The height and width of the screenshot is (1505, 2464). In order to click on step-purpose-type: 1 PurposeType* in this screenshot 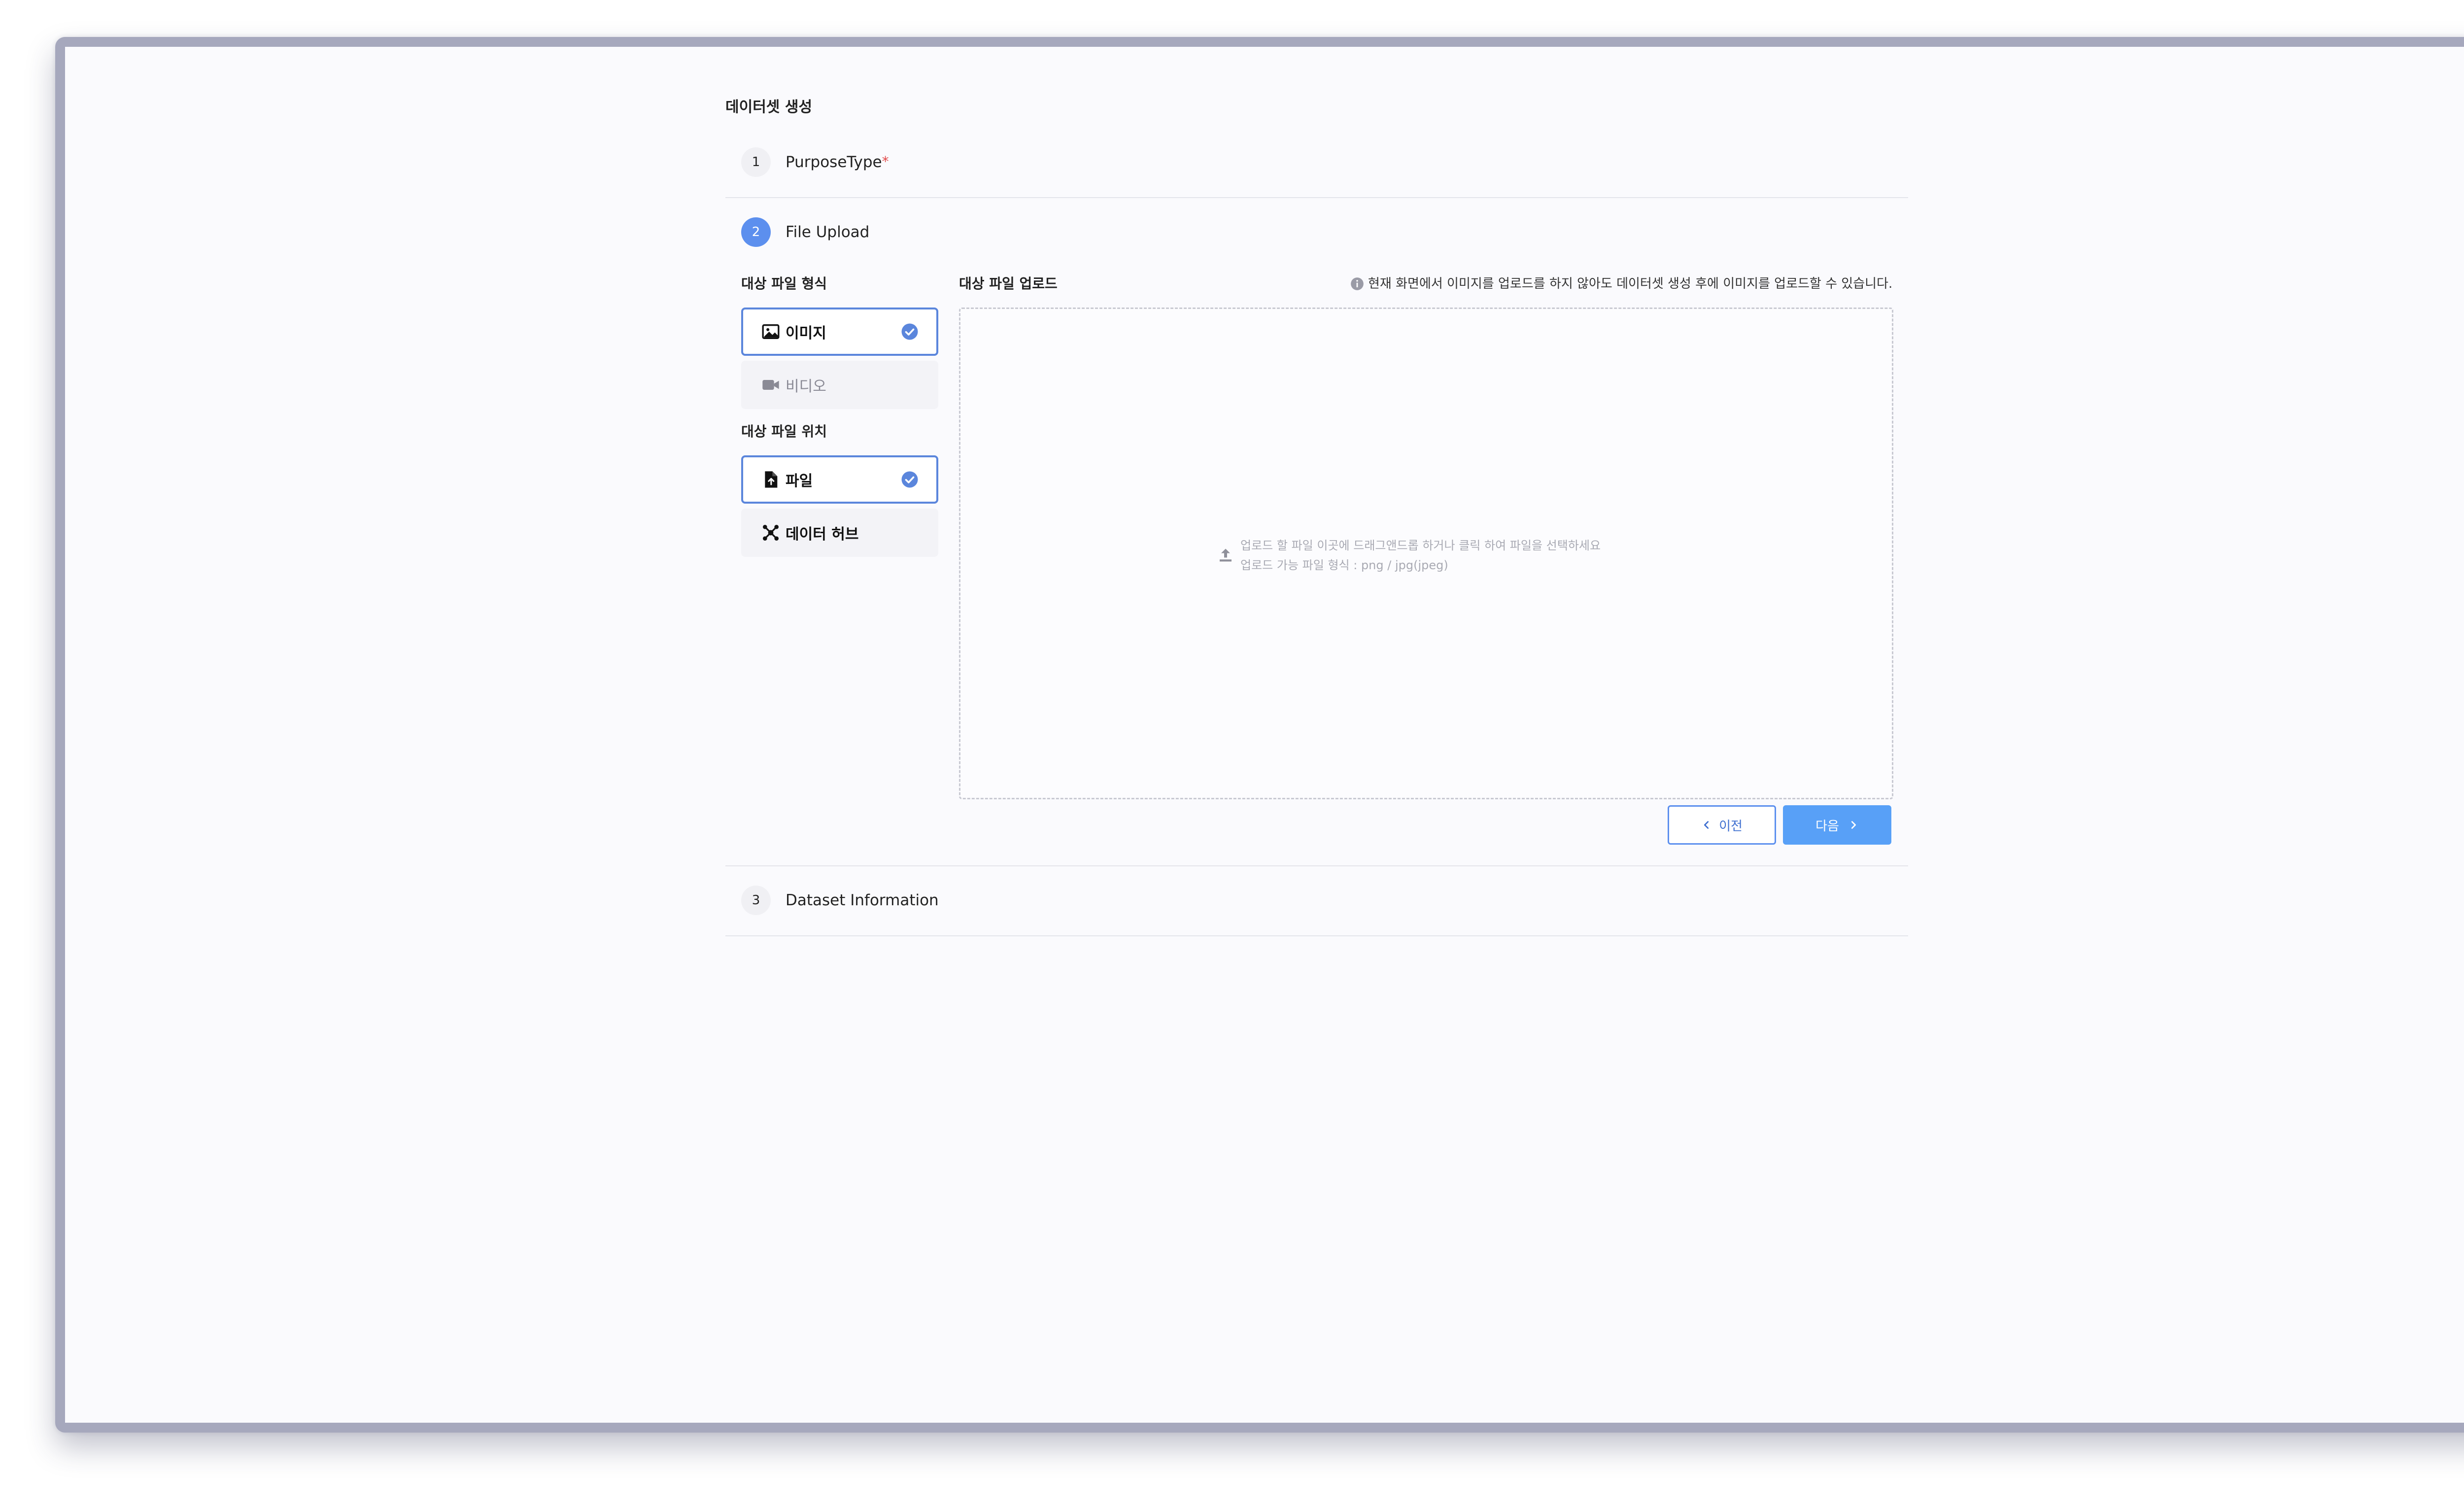, I will do `click(815, 162)`.